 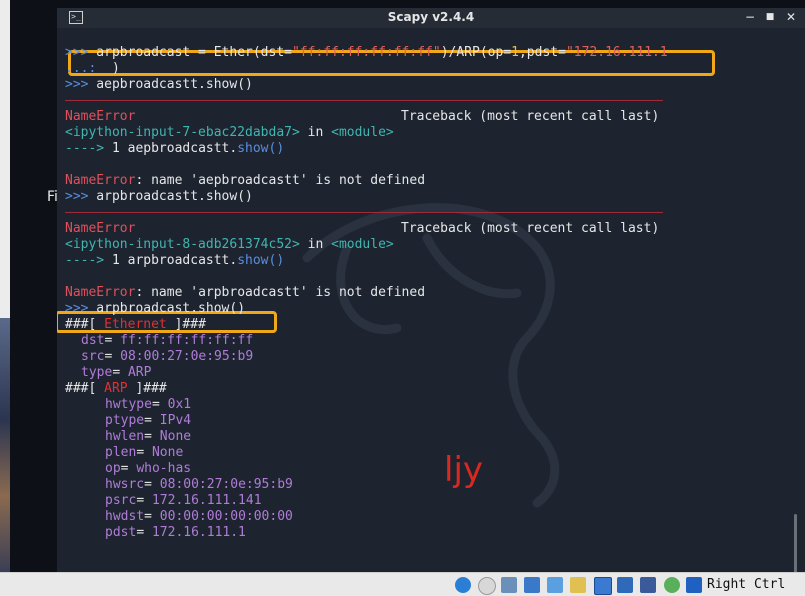 What do you see at coordinates (167, 340) in the screenshot?
I see `ether-field-dst: dst= ff:ff:ff:ff:ff:ff` at bounding box center [167, 340].